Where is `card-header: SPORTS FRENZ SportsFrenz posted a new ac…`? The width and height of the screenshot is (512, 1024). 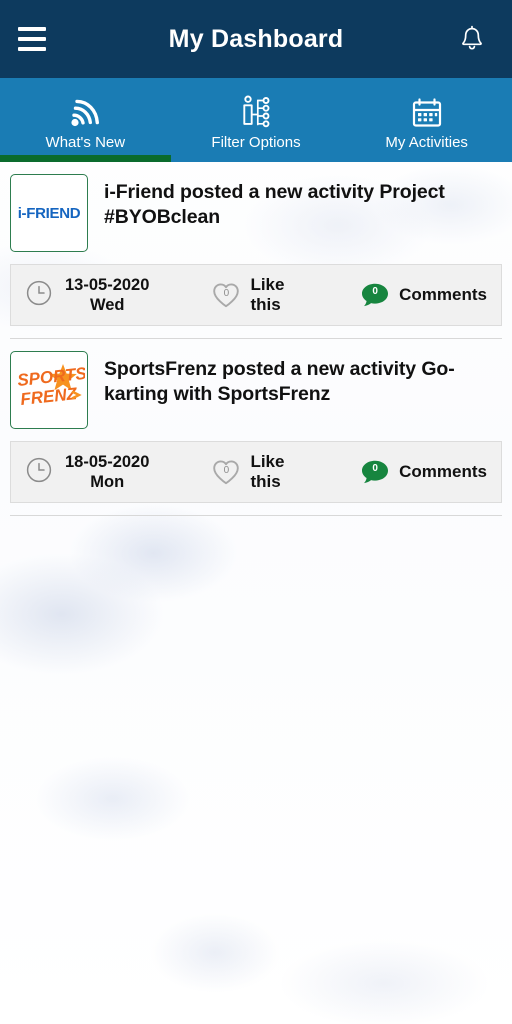 card-header: SPORTS FRENZ SportsFrenz posted a new ac… is located at coordinates (256, 390).